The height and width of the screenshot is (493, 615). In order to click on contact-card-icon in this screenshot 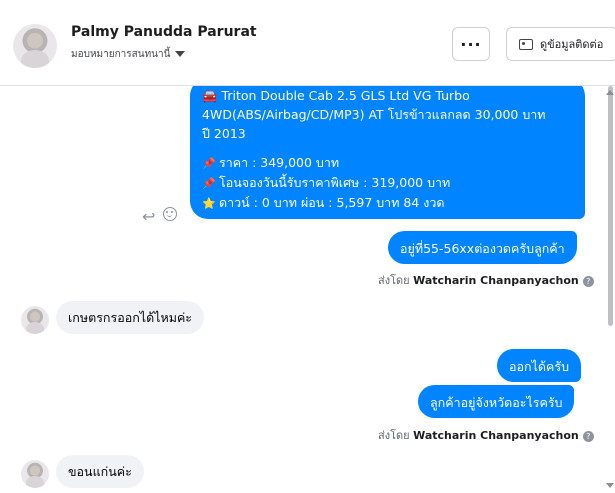, I will do `click(526, 44)`.